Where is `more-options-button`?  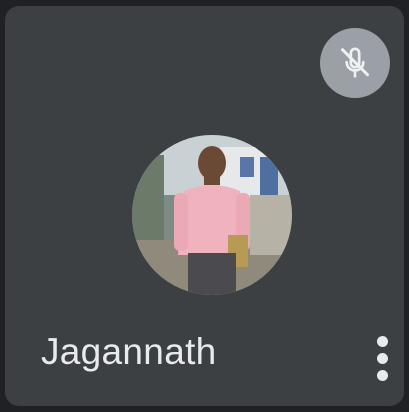
more-options-button is located at coordinates (382, 358).